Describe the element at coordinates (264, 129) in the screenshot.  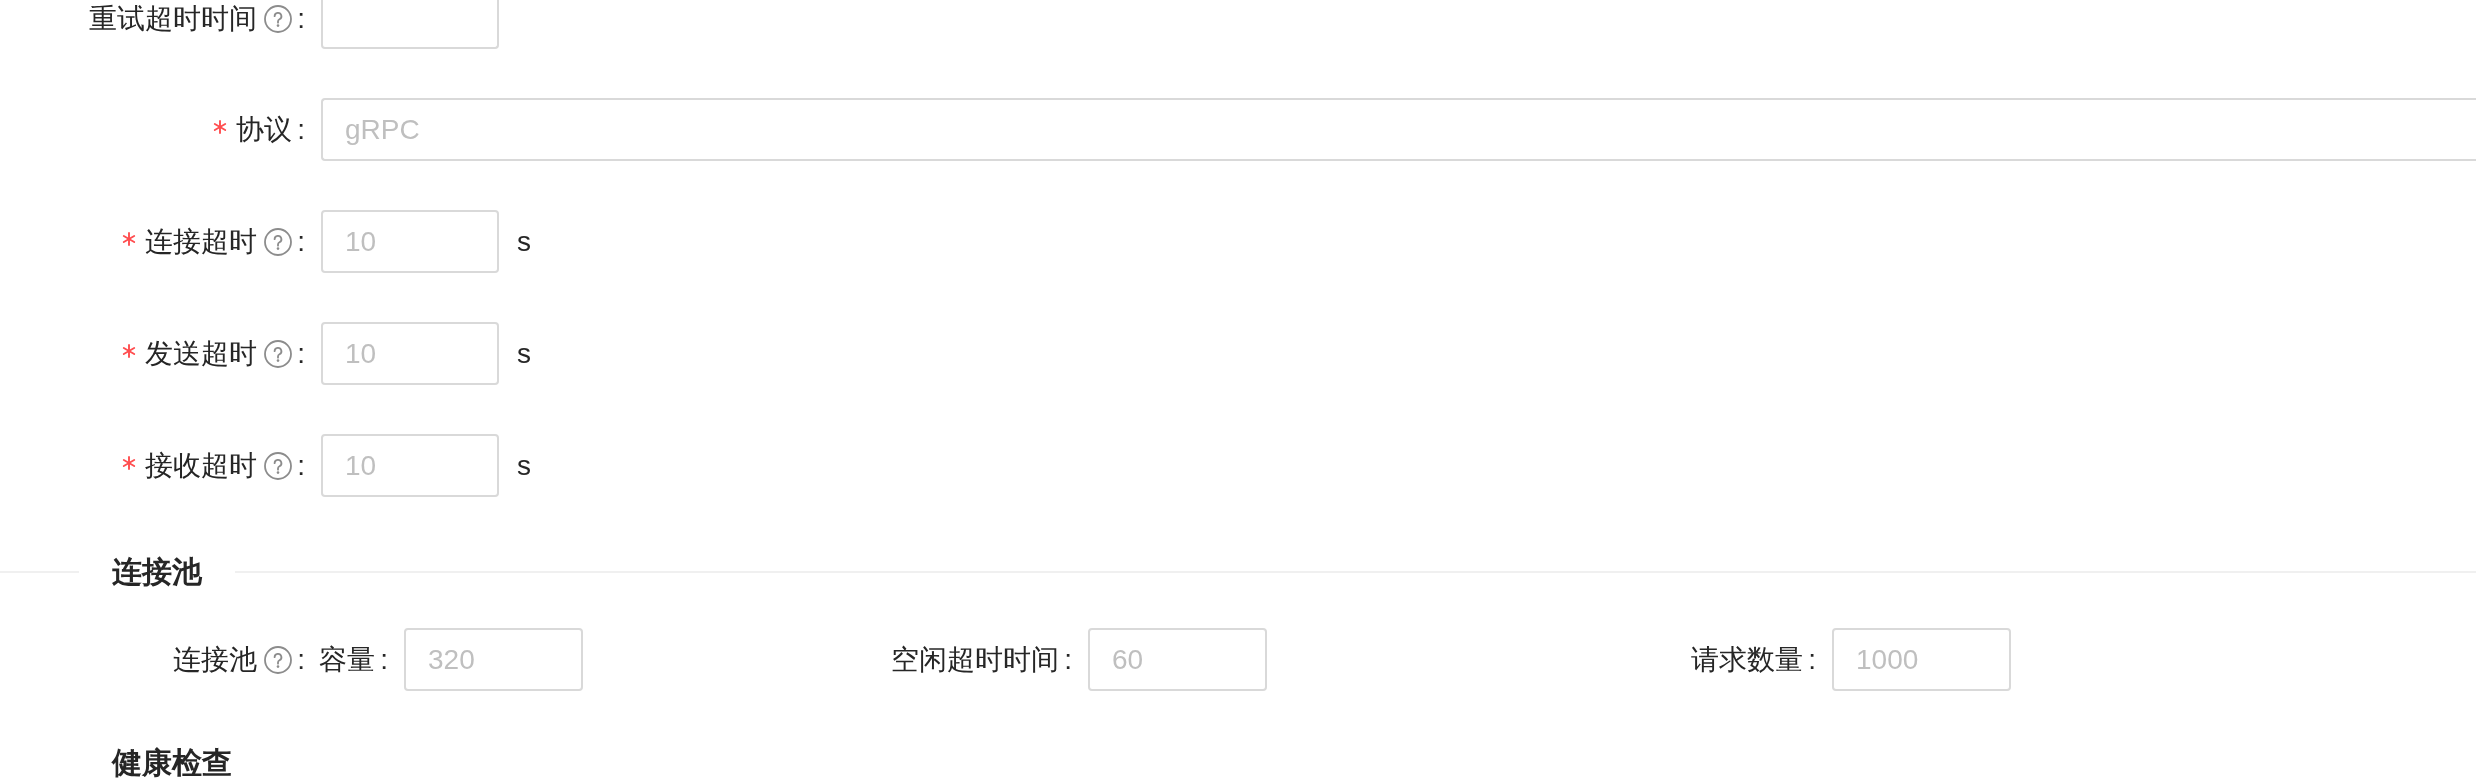
I see `field-label: 协议` at that location.